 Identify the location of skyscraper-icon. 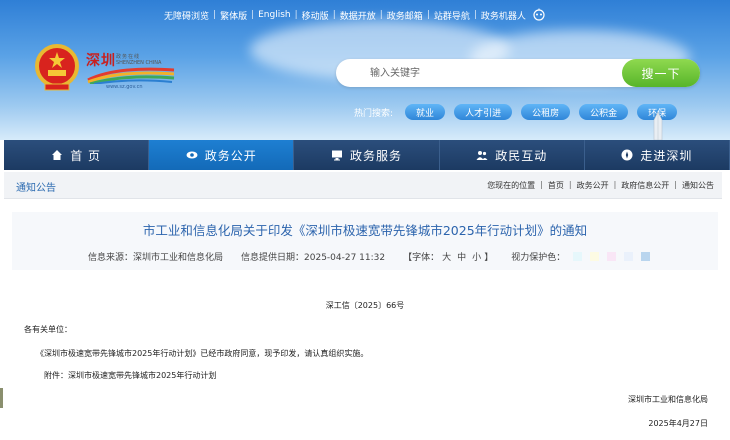
(658, 126).